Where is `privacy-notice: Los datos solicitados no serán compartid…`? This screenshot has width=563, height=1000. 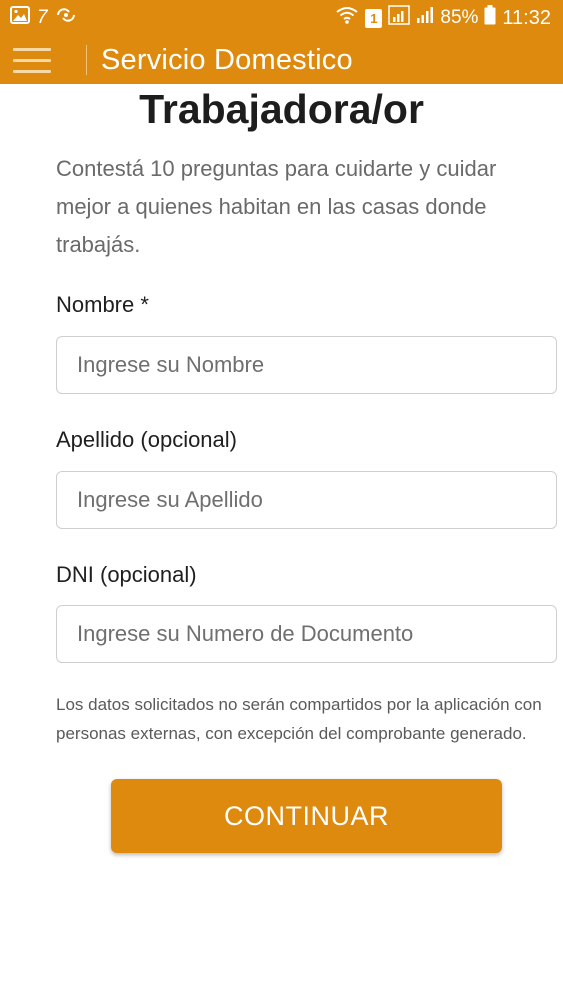 privacy-notice: Los datos solicitados no serán compartid… is located at coordinates (299, 719).